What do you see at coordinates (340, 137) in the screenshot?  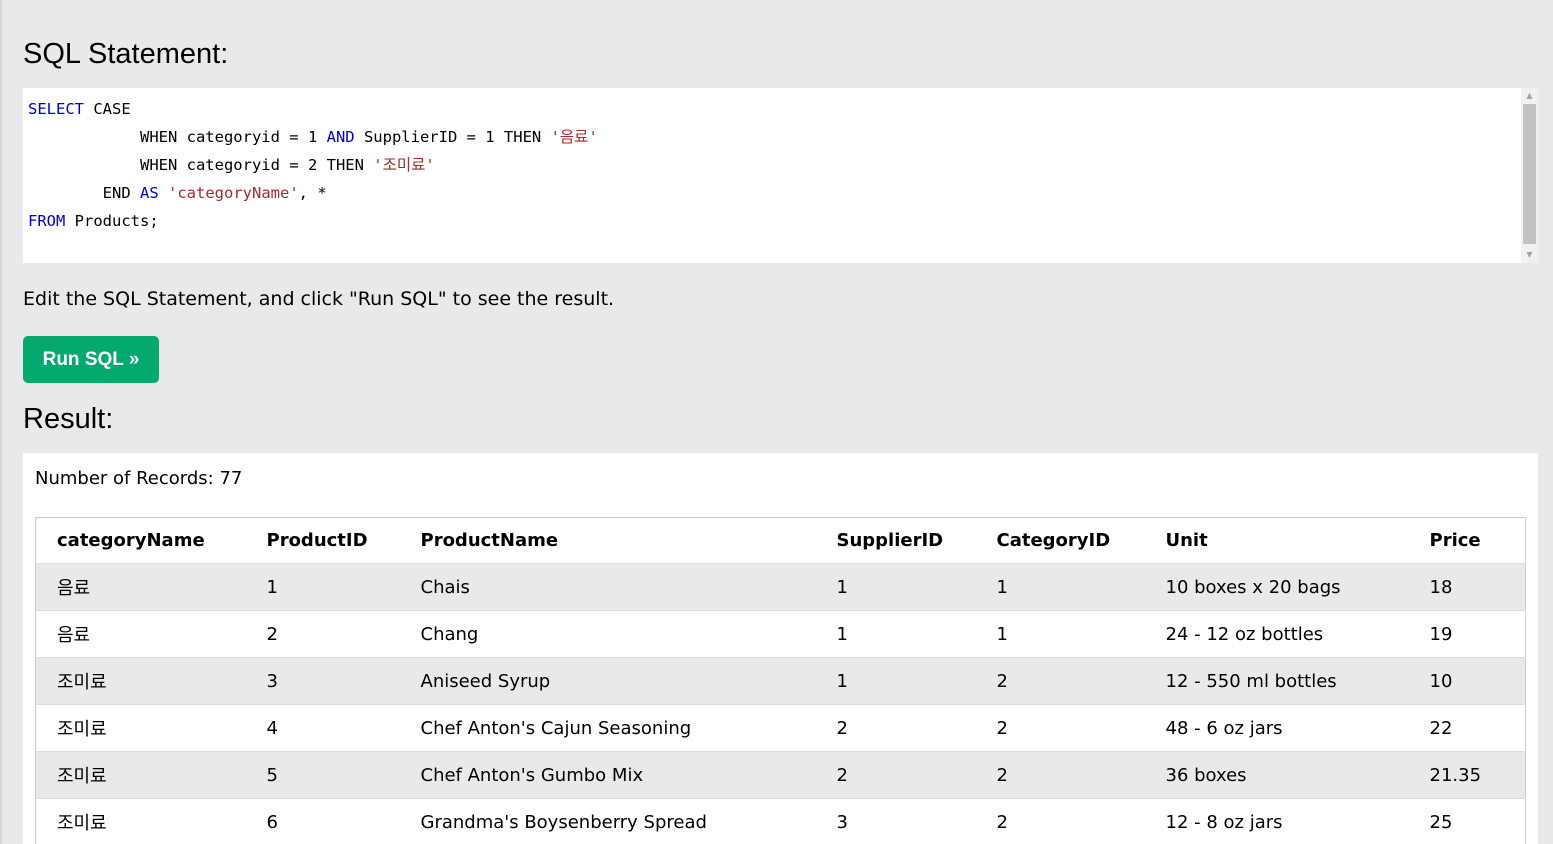 I see `sql-keyword: AND` at bounding box center [340, 137].